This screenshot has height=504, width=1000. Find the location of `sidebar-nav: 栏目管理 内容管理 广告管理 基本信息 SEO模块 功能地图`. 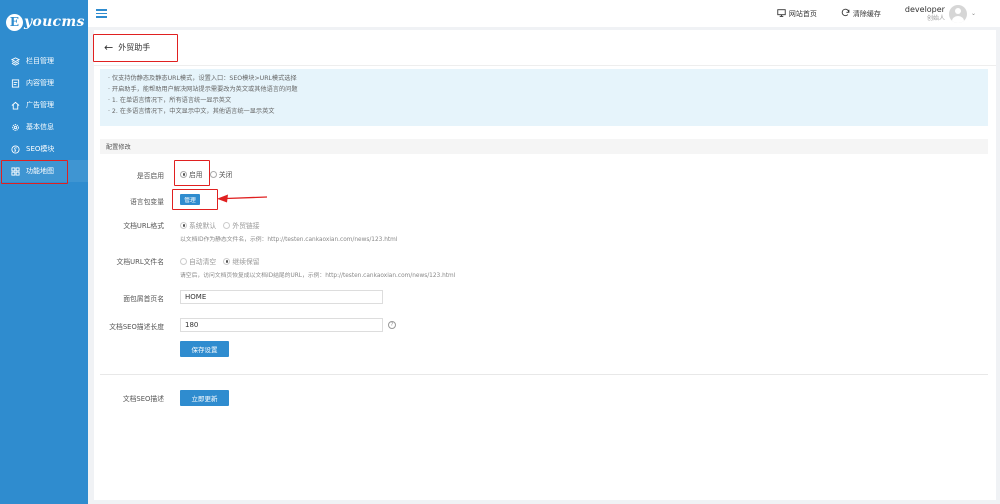

sidebar-nav: 栏目管理 内容管理 广告管理 基本信息 SEO模块 功能地图 is located at coordinates (44, 116).